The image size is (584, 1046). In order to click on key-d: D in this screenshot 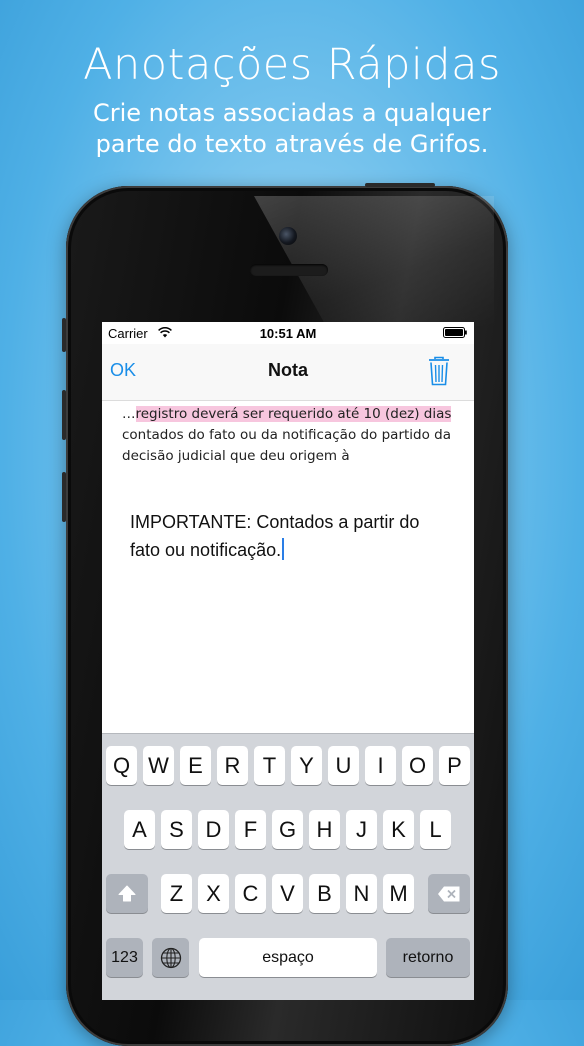, I will do `click(213, 829)`.